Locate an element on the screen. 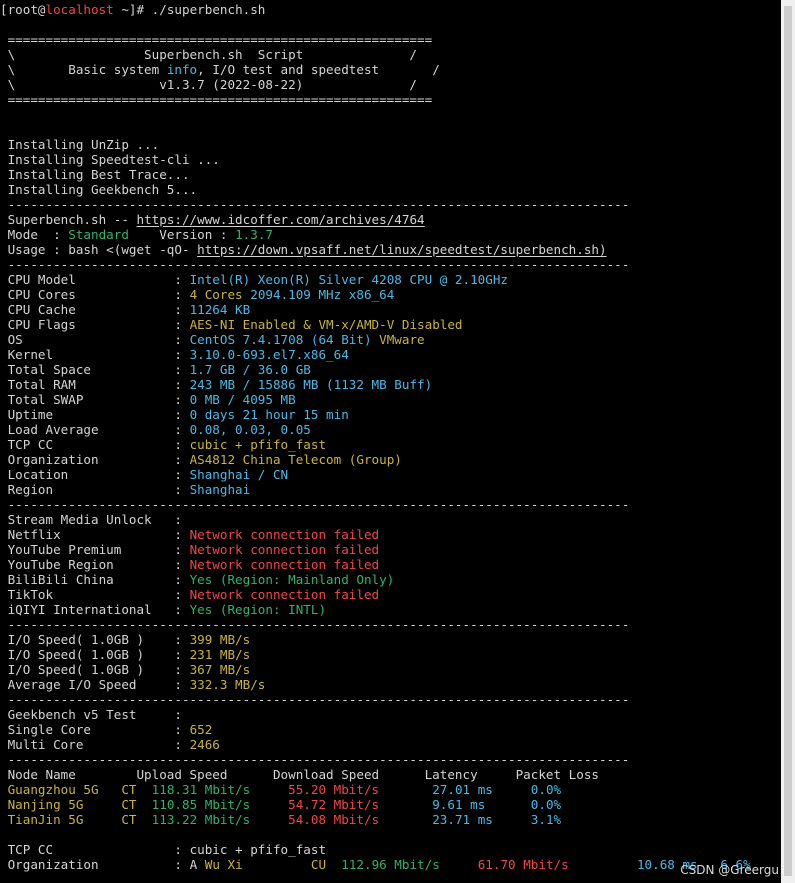 The height and width of the screenshot is (883, 795). terminal-text: Superbench.sh -- is located at coordinates (68, 219).